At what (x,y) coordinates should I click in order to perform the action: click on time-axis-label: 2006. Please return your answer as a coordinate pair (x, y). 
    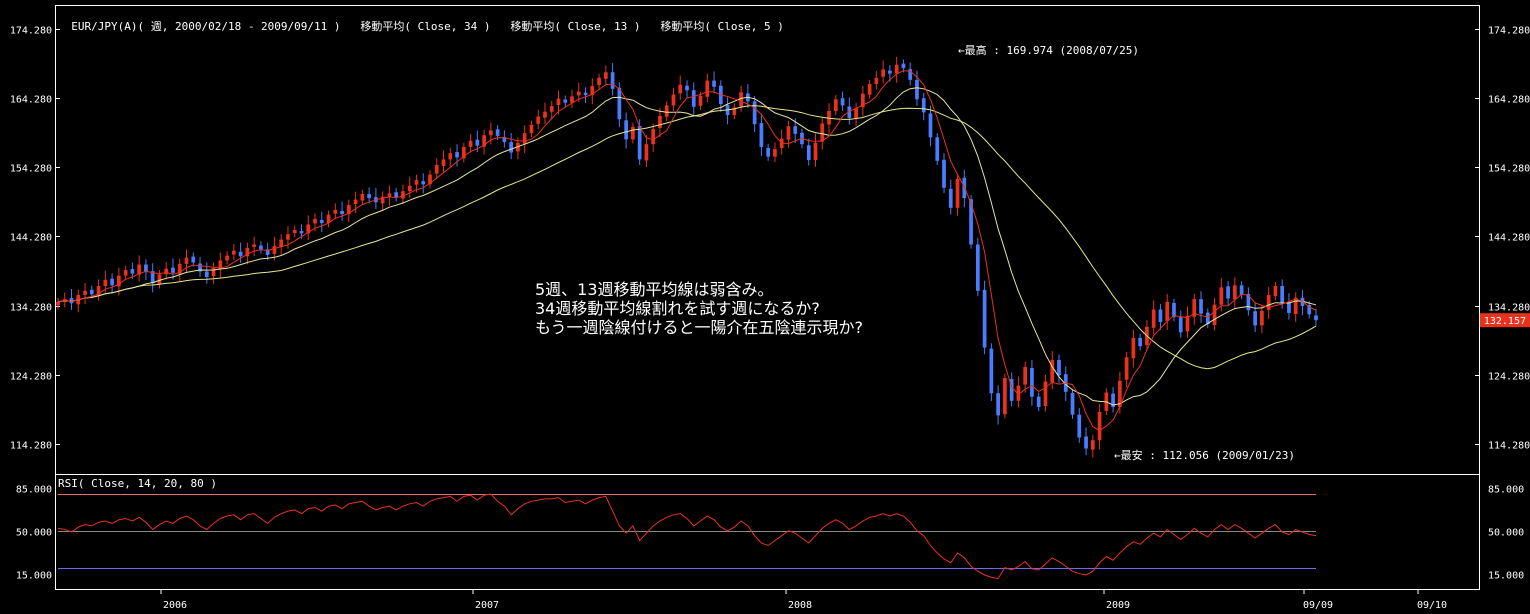
    Looking at the image, I should click on (175, 605).